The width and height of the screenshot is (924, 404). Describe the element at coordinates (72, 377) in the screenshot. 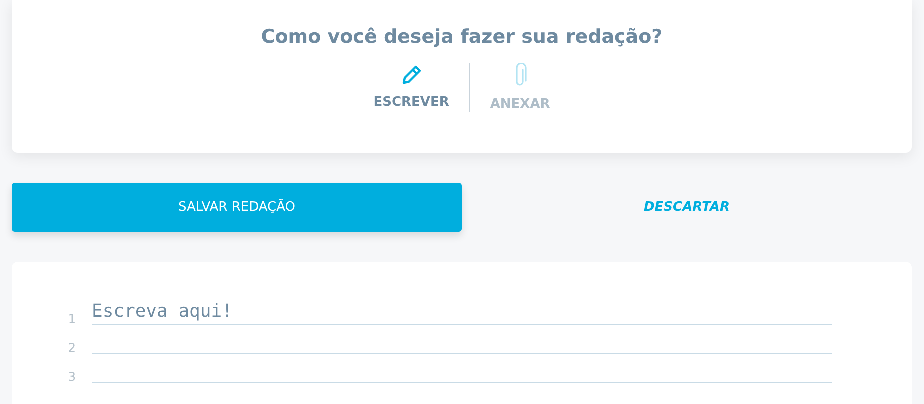

I see `line-number: 3` at that location.